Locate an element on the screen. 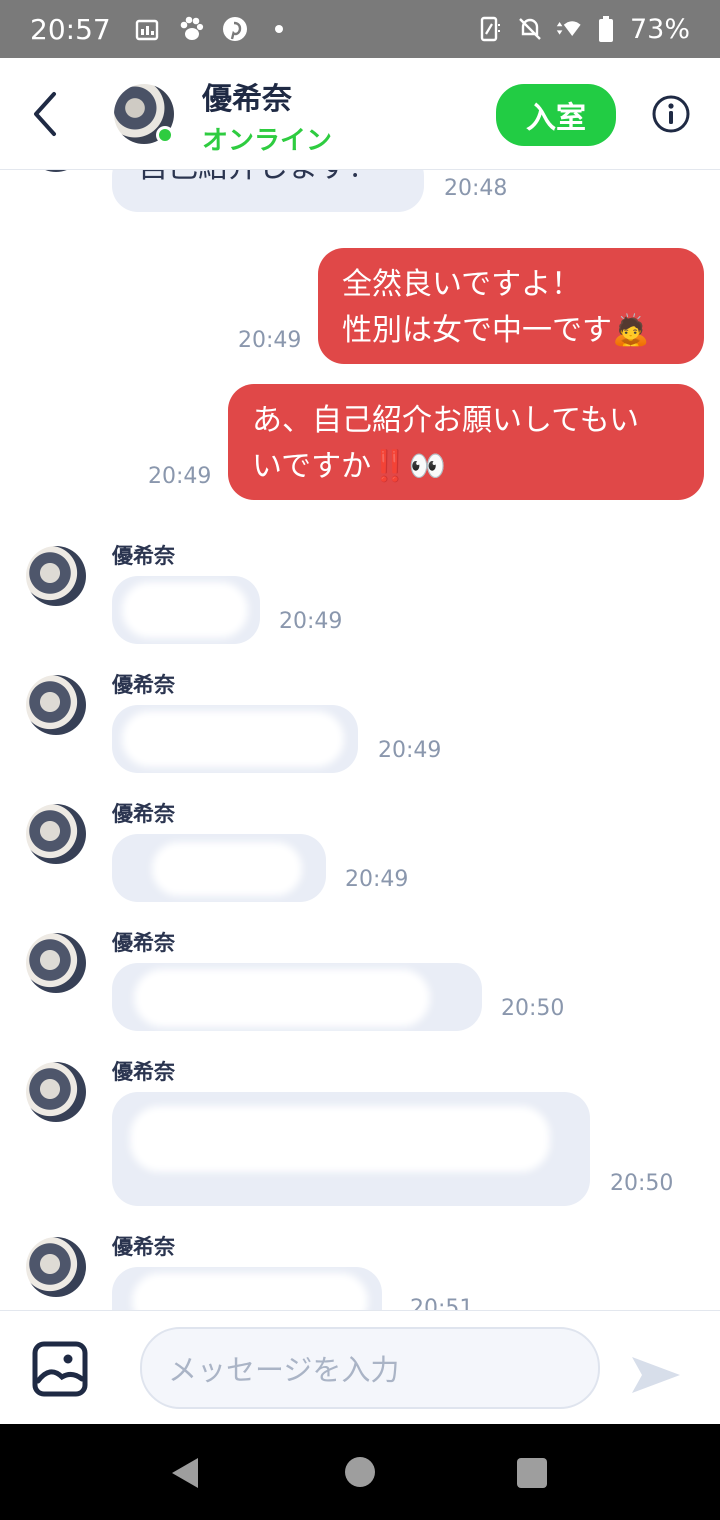  chevron-left-icon is located at coordinates (45, 114).